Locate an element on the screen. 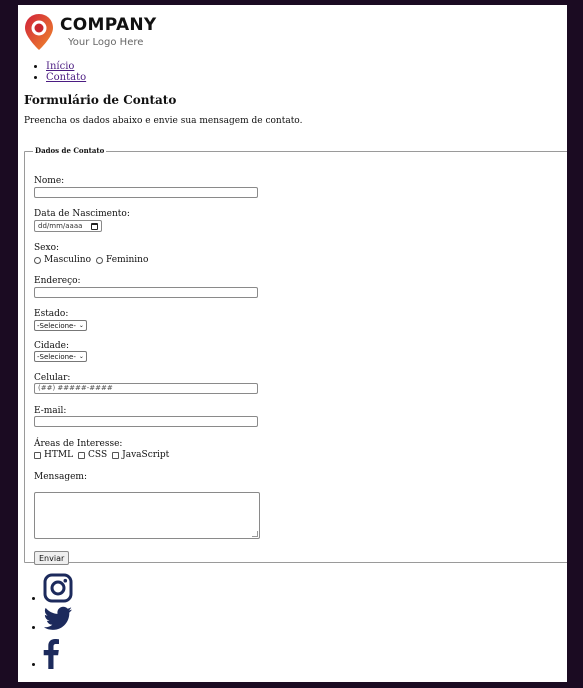 The width and height of the screenshot is (583, 688). email-input is located at coordinates (146, 421).